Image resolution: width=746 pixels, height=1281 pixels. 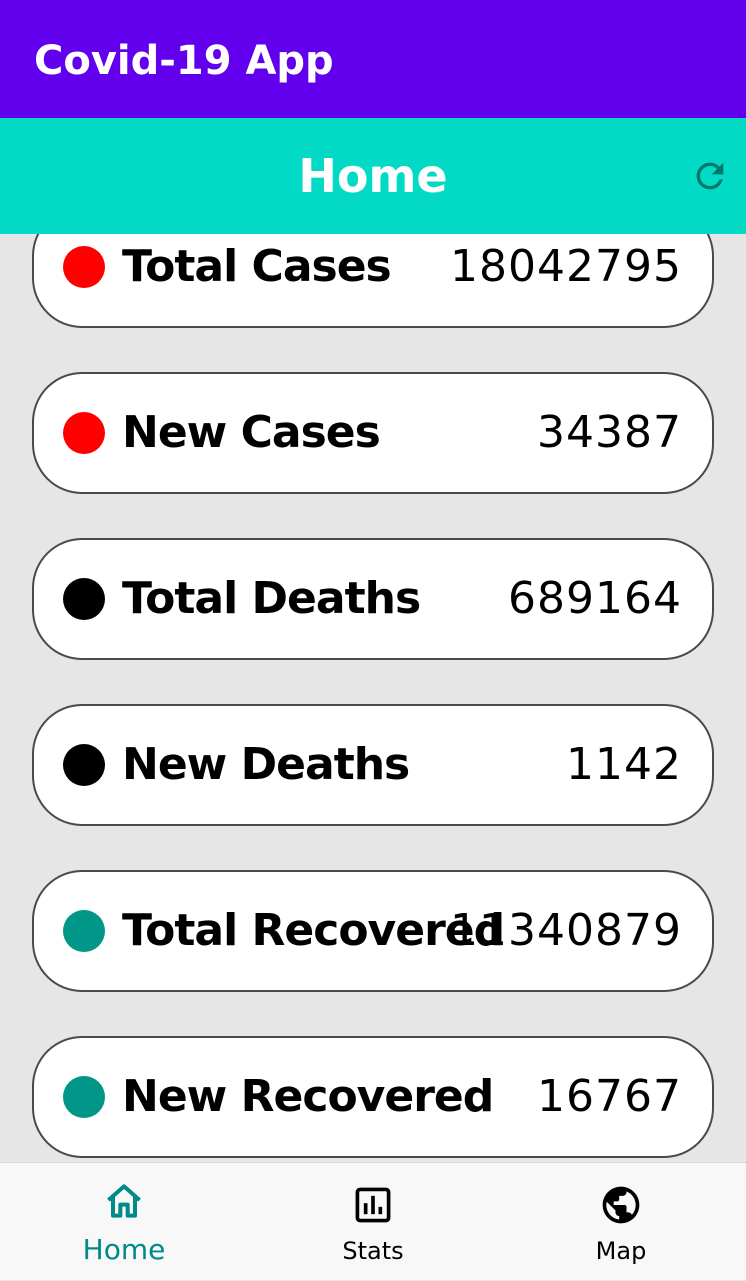 What do you see at coordinates (609, 1096) in the screenshot?
I see `stat-value: 16767` at bounding box center [609, 1096].